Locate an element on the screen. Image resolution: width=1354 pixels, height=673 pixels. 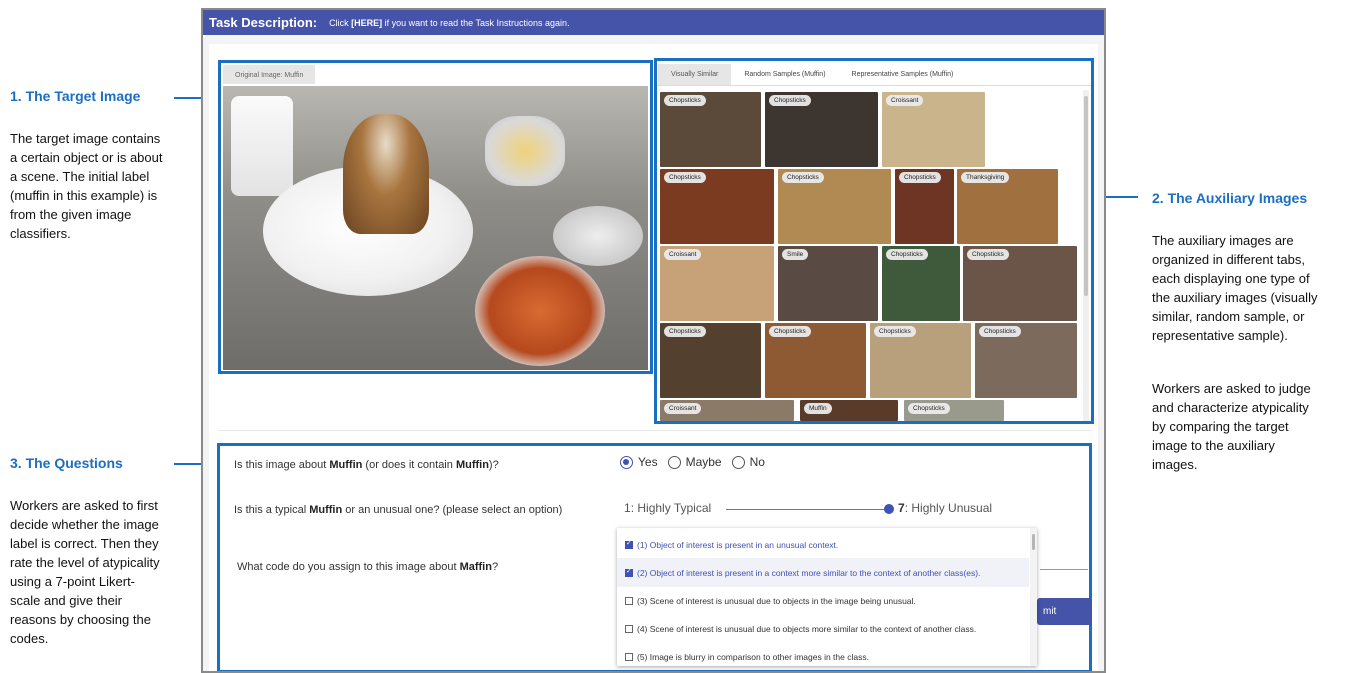
tab-visually-similar: Visually Similar is located at coordinates (695, 74).